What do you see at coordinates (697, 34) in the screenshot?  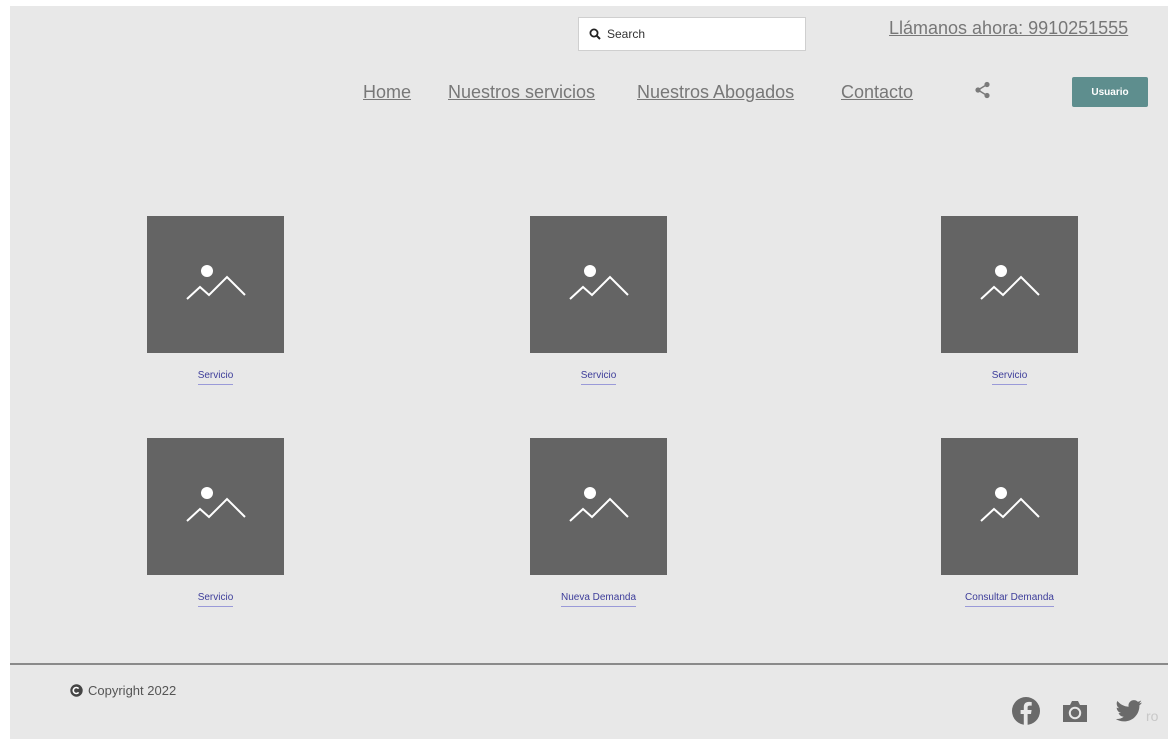 I see `search-input` at bounding box center [697, 34].